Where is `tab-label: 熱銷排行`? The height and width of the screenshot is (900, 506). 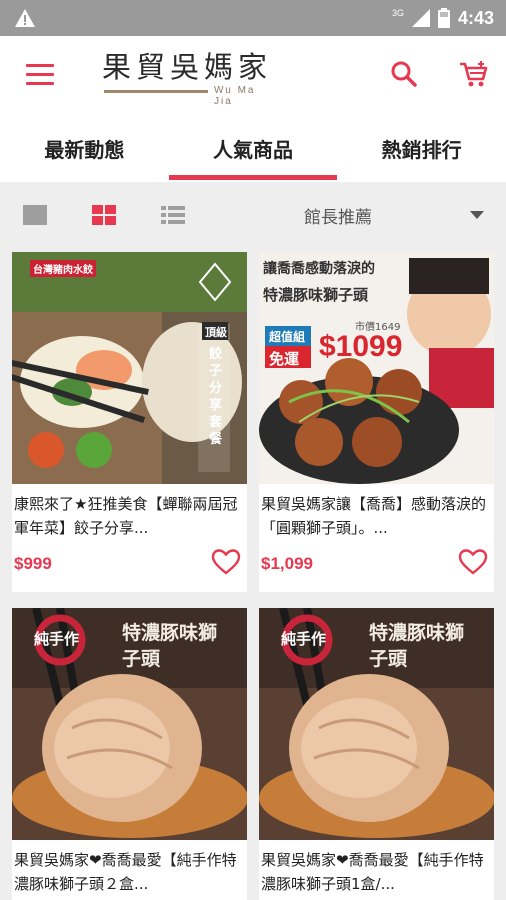 tab-label: 熱銷排行 is located at coordinates (421, 149).